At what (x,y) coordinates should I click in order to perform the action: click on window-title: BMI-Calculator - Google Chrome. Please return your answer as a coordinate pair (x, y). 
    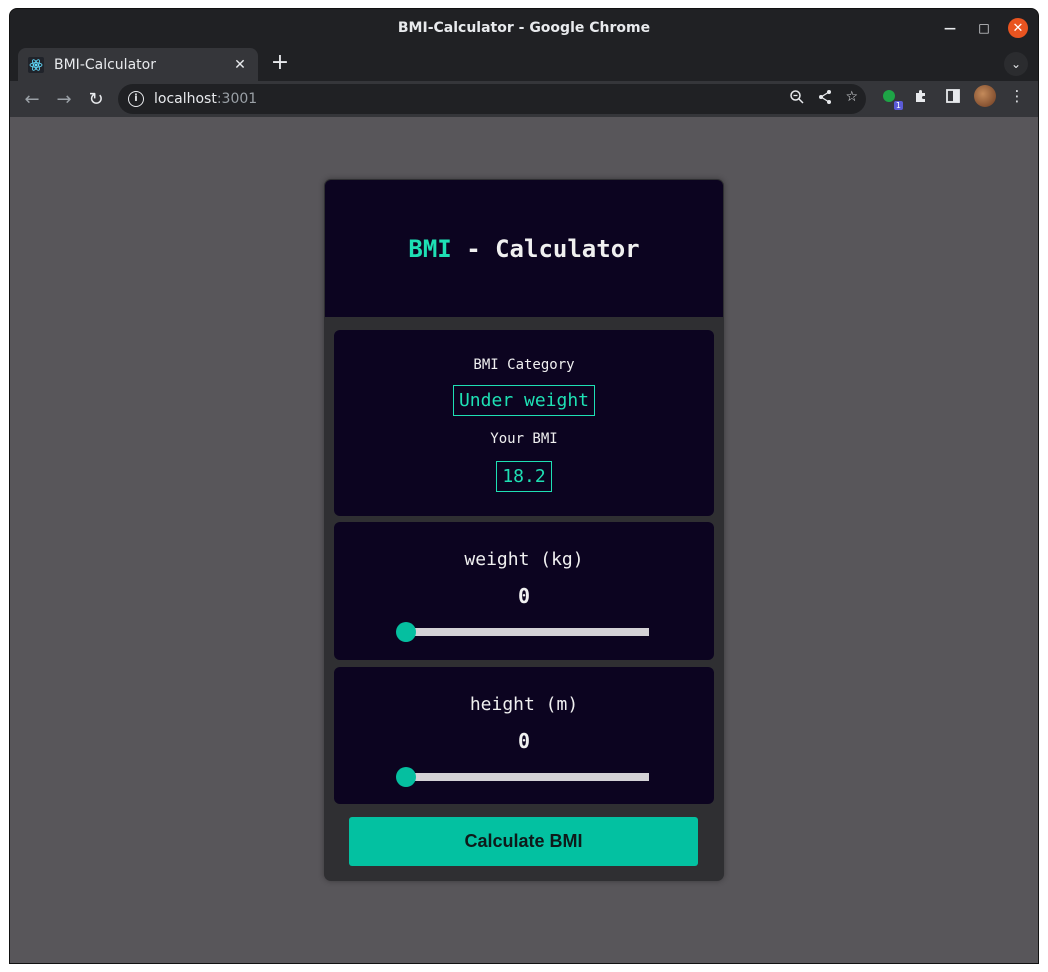
    Looking at the image, I should click on (524, 28).